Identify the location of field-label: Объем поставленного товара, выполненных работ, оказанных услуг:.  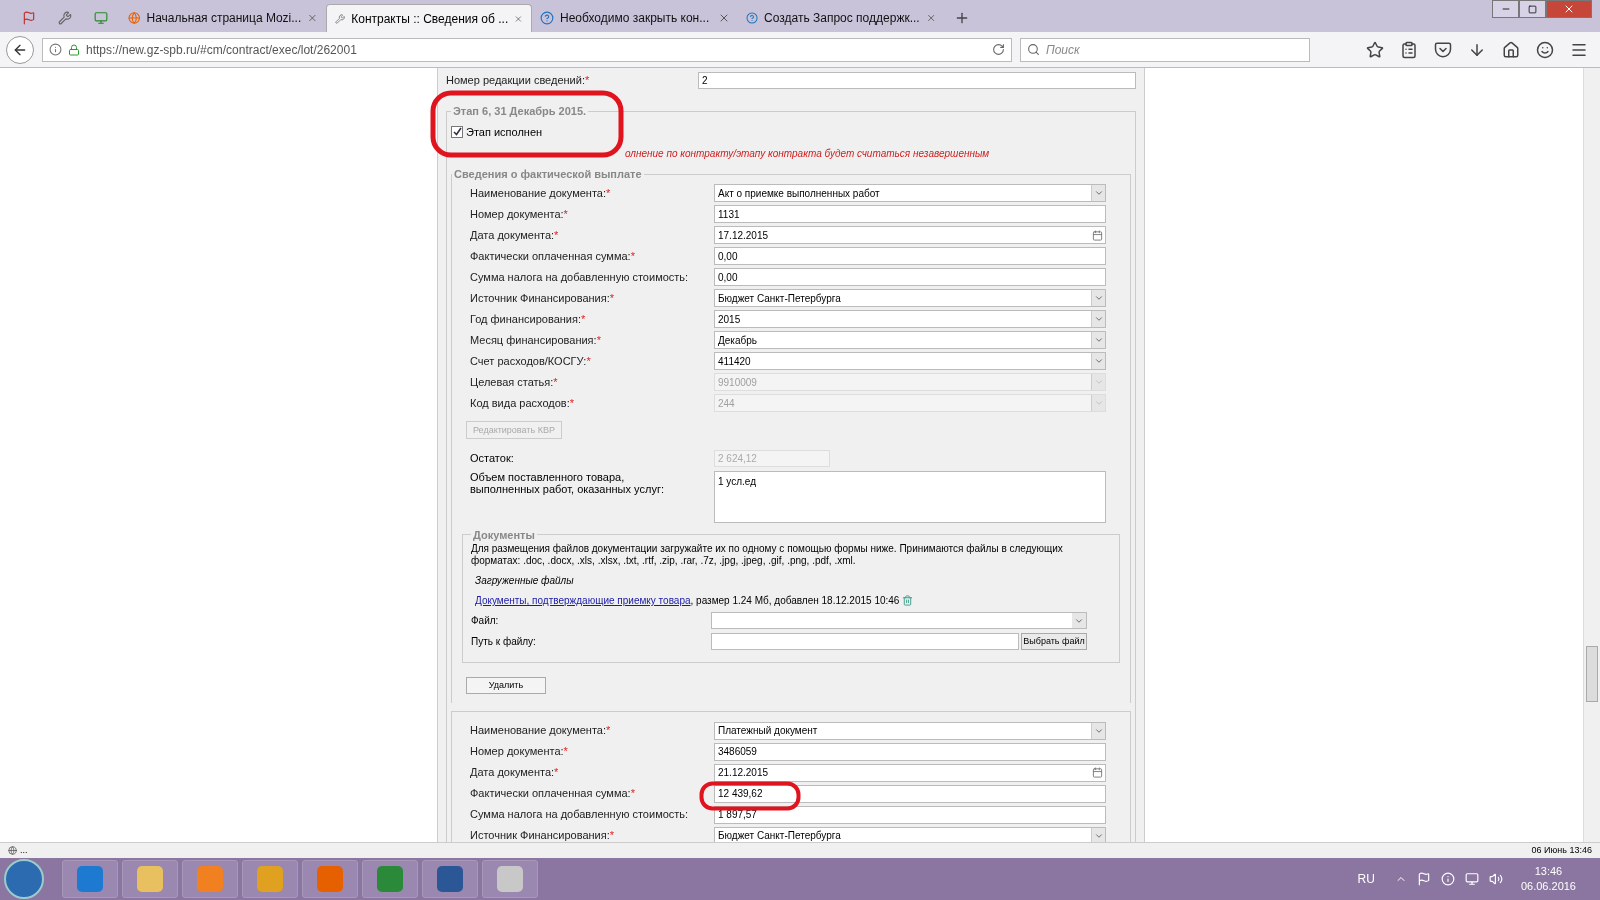
(567, 483).